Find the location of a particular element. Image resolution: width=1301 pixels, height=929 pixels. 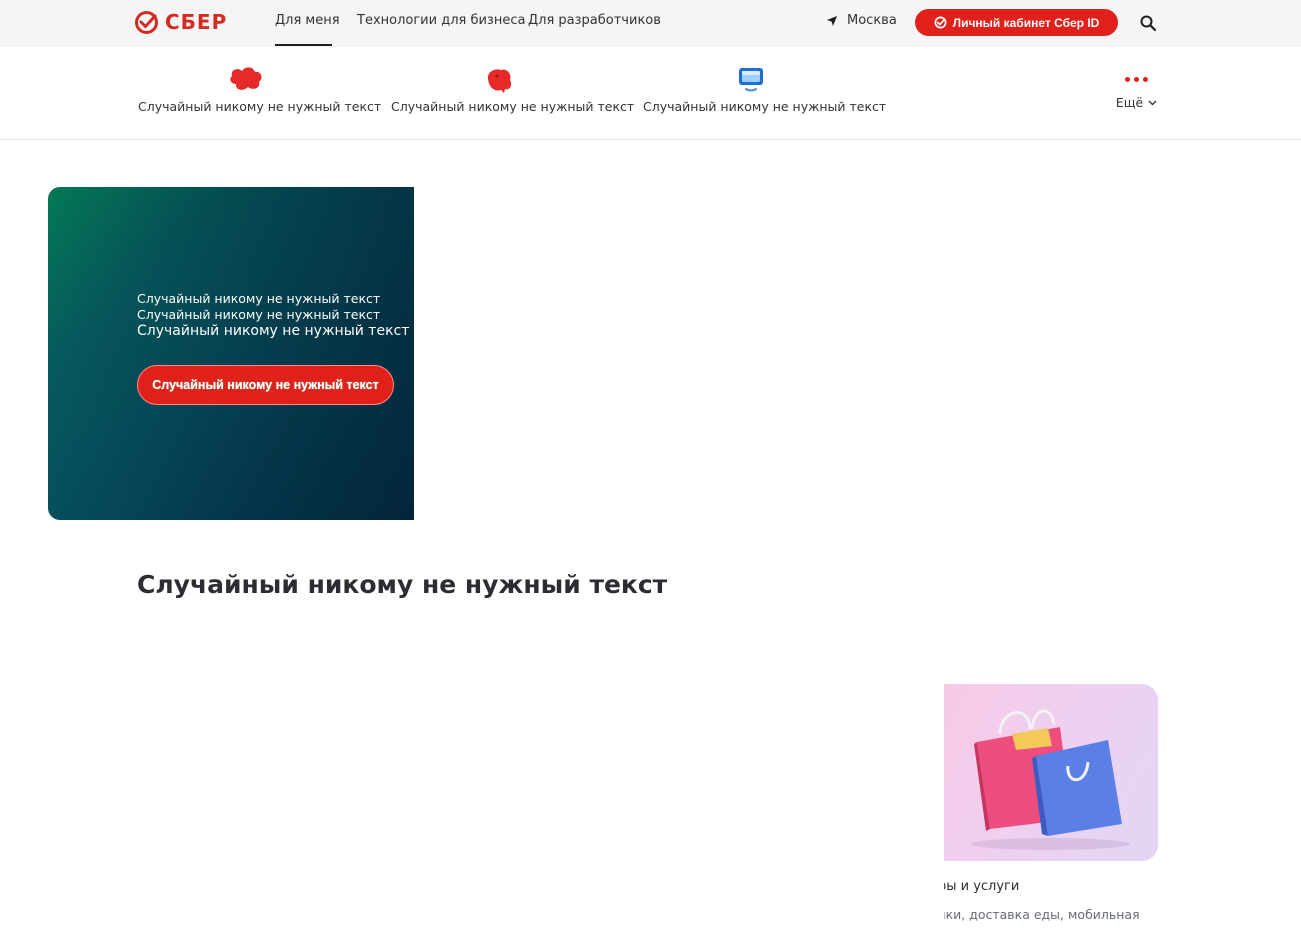

logo-text: СБЕР is located at coordinates (196, 22).